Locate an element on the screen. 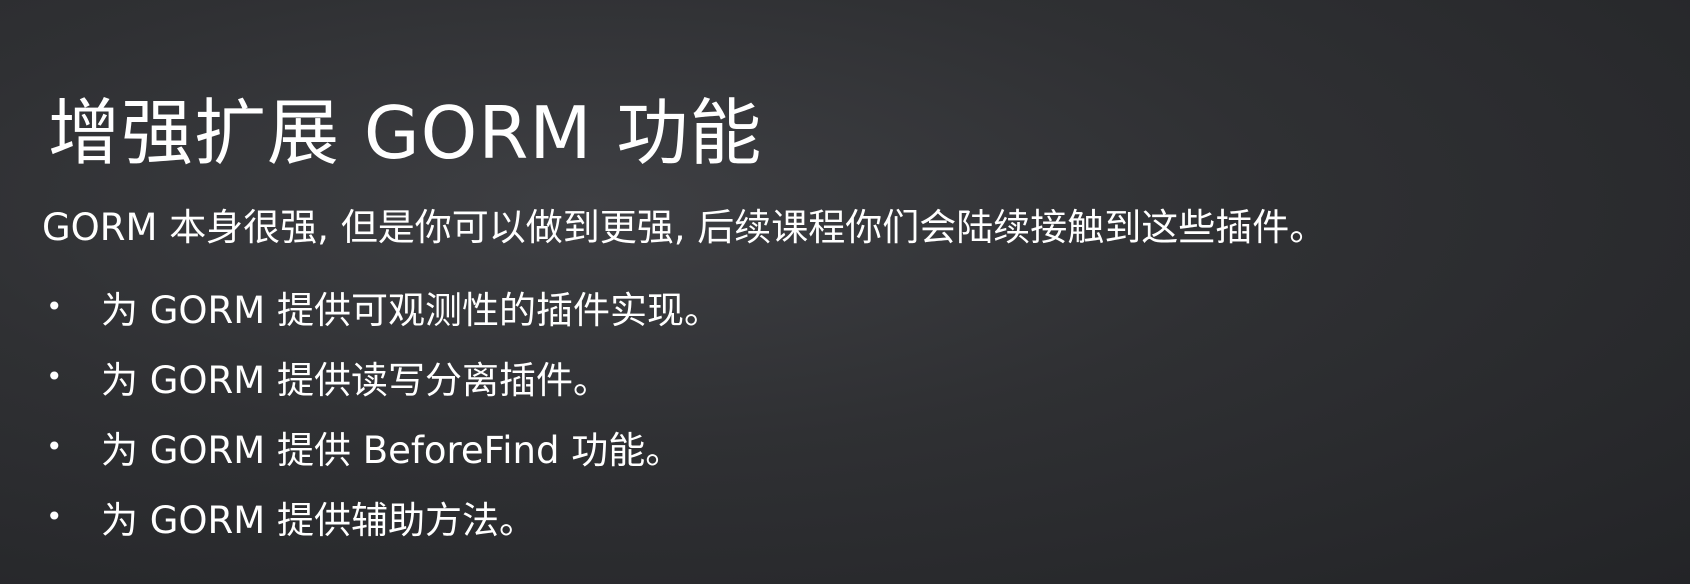 Image resolution: width=1690 pixels, height=584 pixels. bullet-text: 为 GORM 提供可观测性的插件实现。 is located at coordinates (411, 310).